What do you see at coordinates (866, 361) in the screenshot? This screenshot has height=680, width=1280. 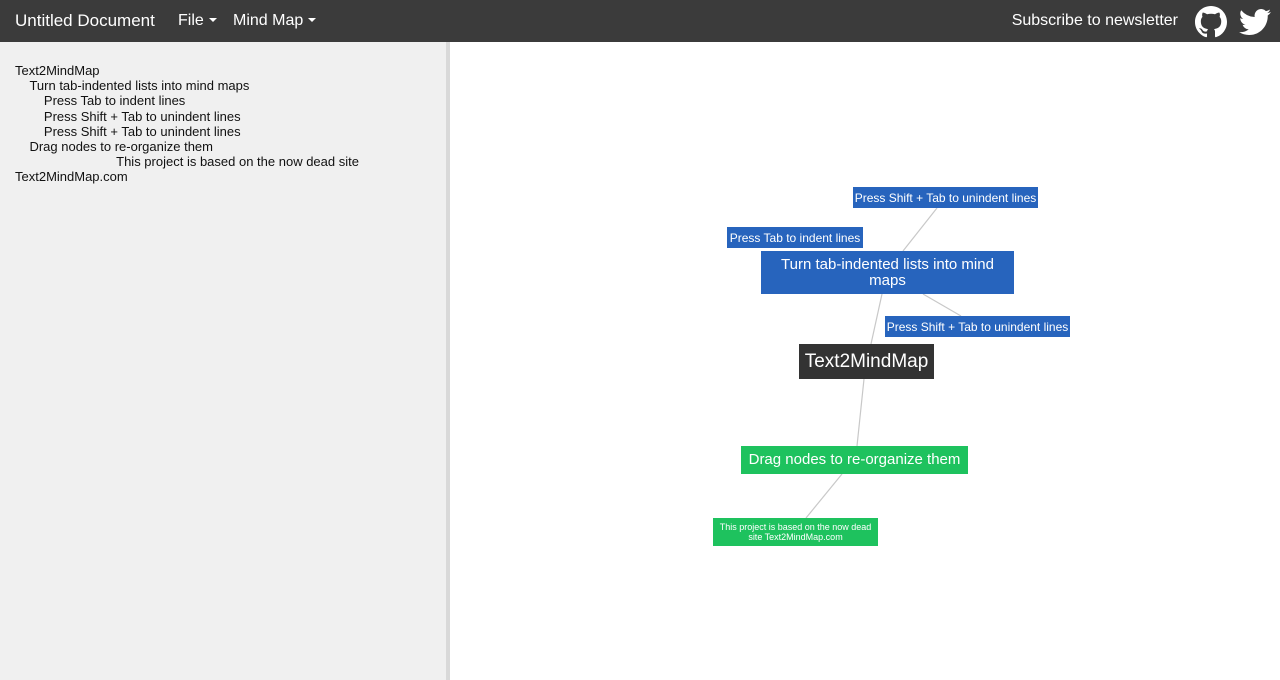 I see `mind-map-root-node: Text2MindMap` at bounding box center [866, 361].